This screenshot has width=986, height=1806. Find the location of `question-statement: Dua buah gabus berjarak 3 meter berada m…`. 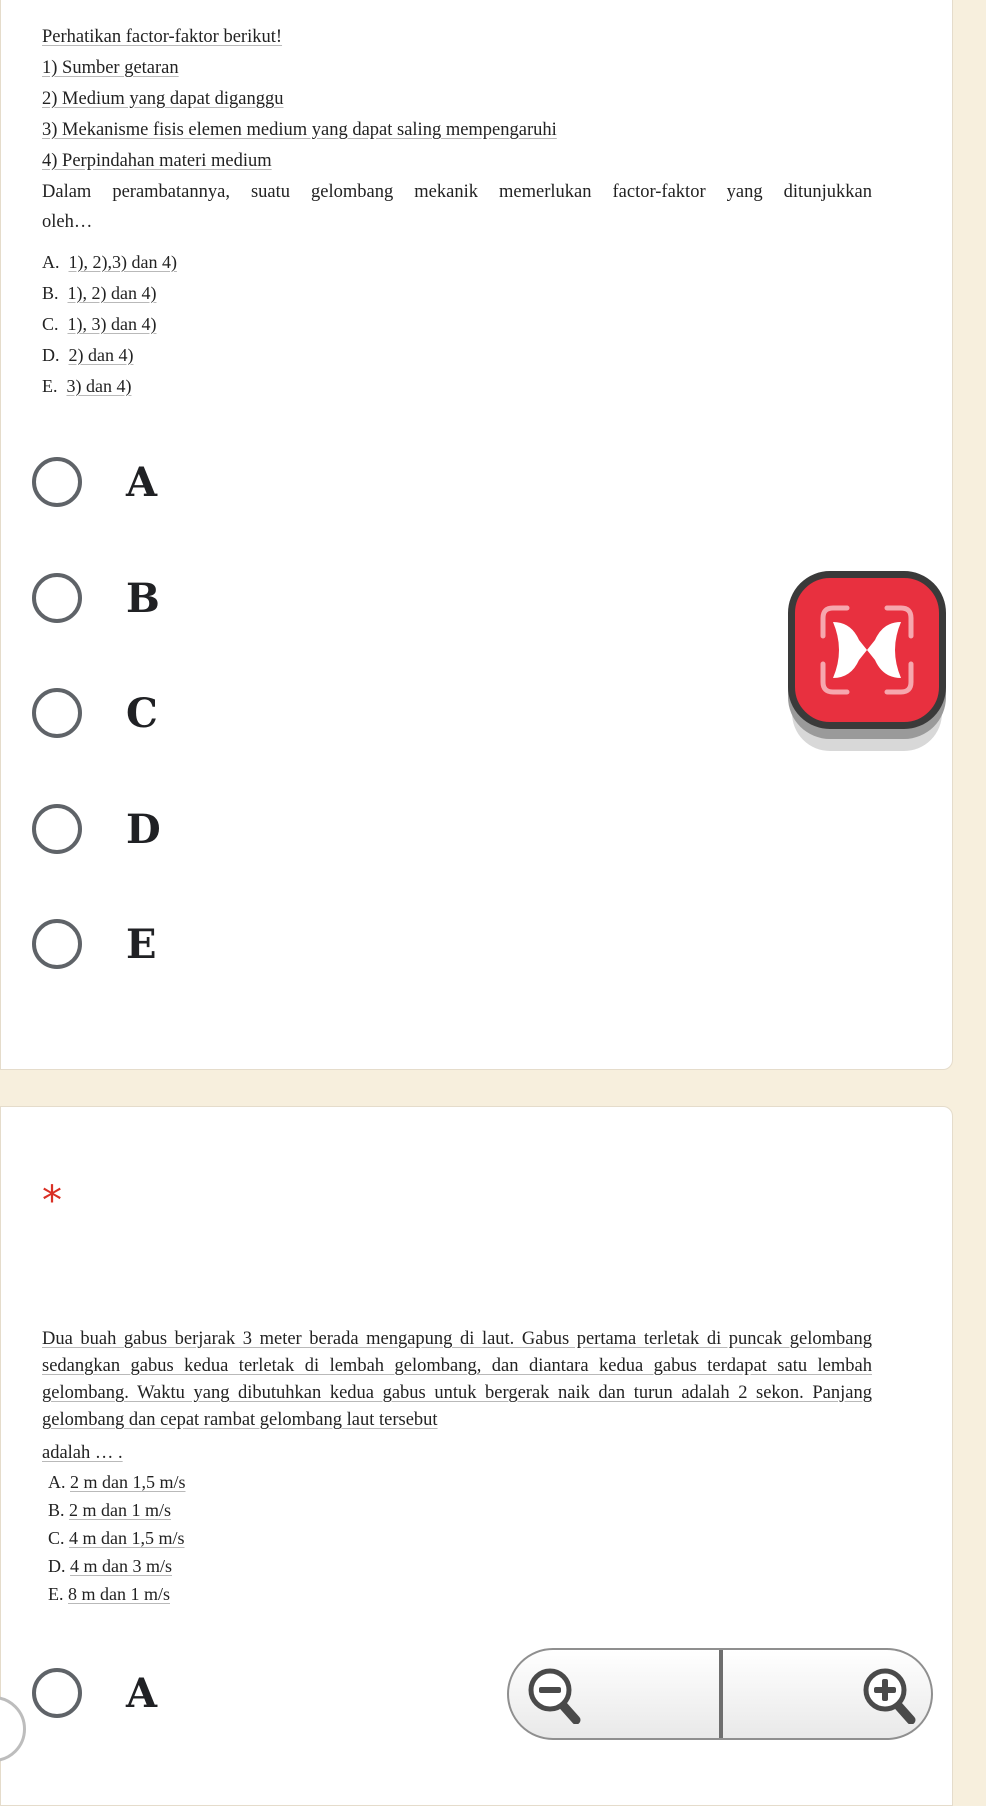

question-statement: Dua buah gabus berjarak 3 meter berada m… is located at coordinates (457, 1379).